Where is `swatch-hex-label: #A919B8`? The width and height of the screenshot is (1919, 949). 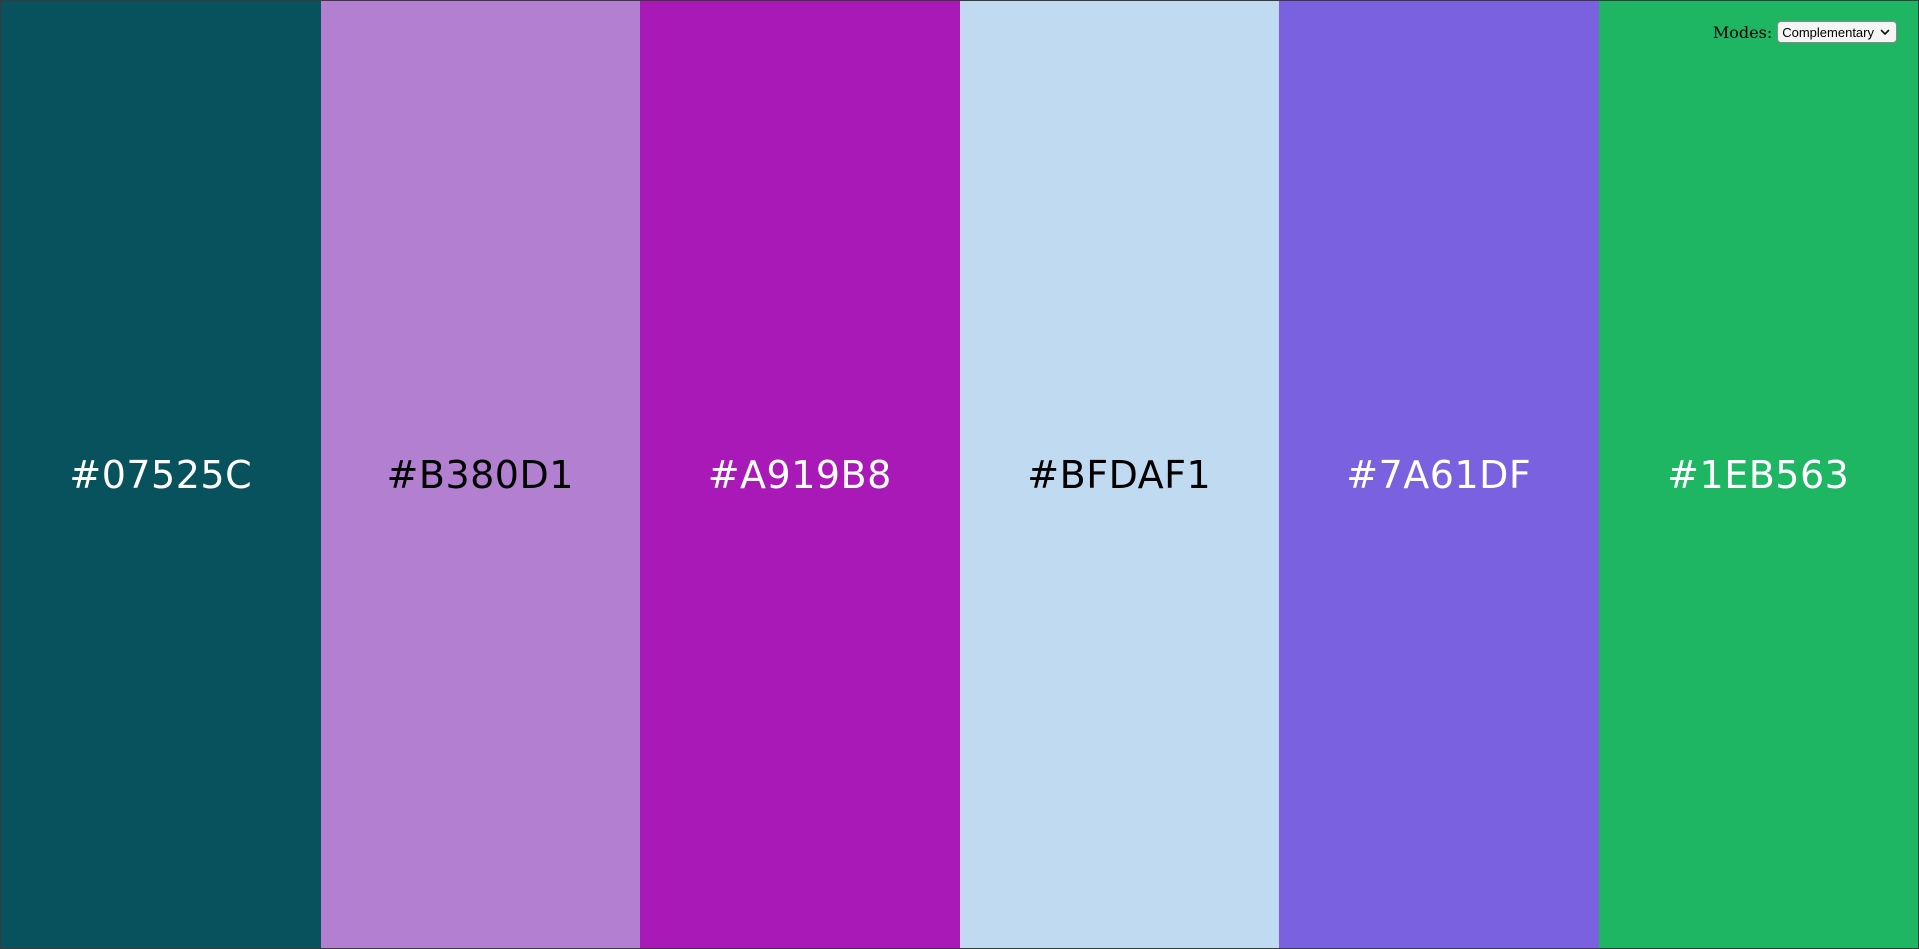 swatch-hex-label: #A919B8 is located at coordinates (799, 474).